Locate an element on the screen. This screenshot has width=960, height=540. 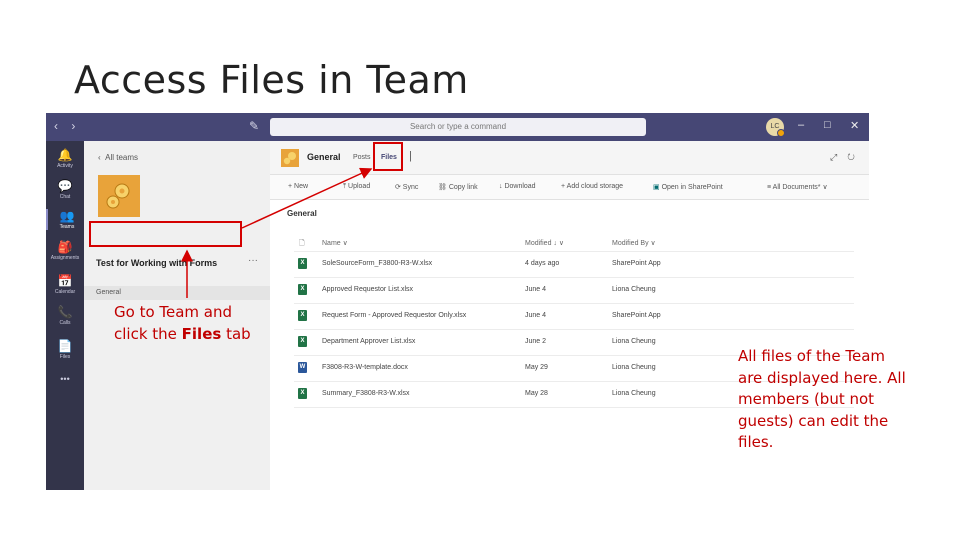
callout-text-b: tab is located at coordinates (236, 334).